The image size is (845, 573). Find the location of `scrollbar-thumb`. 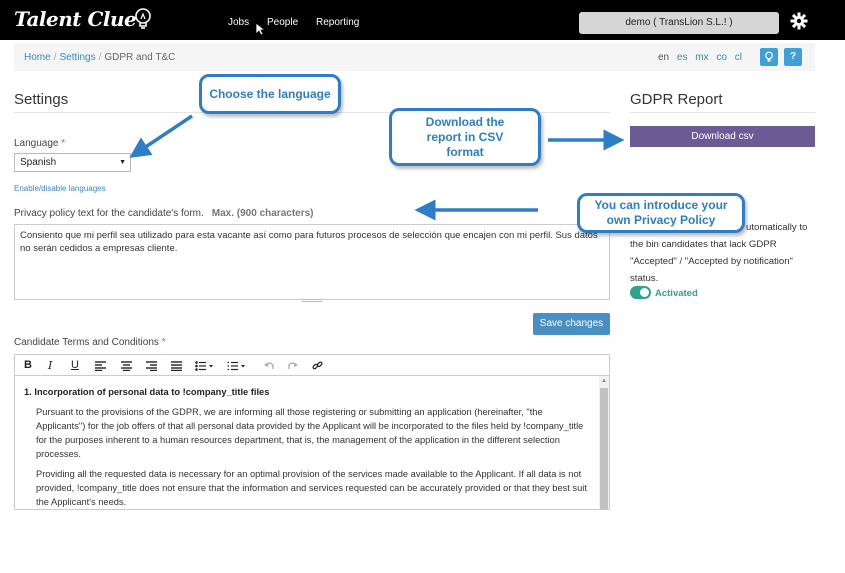

scrollbar-thumb is located at coordinates (604, 448).